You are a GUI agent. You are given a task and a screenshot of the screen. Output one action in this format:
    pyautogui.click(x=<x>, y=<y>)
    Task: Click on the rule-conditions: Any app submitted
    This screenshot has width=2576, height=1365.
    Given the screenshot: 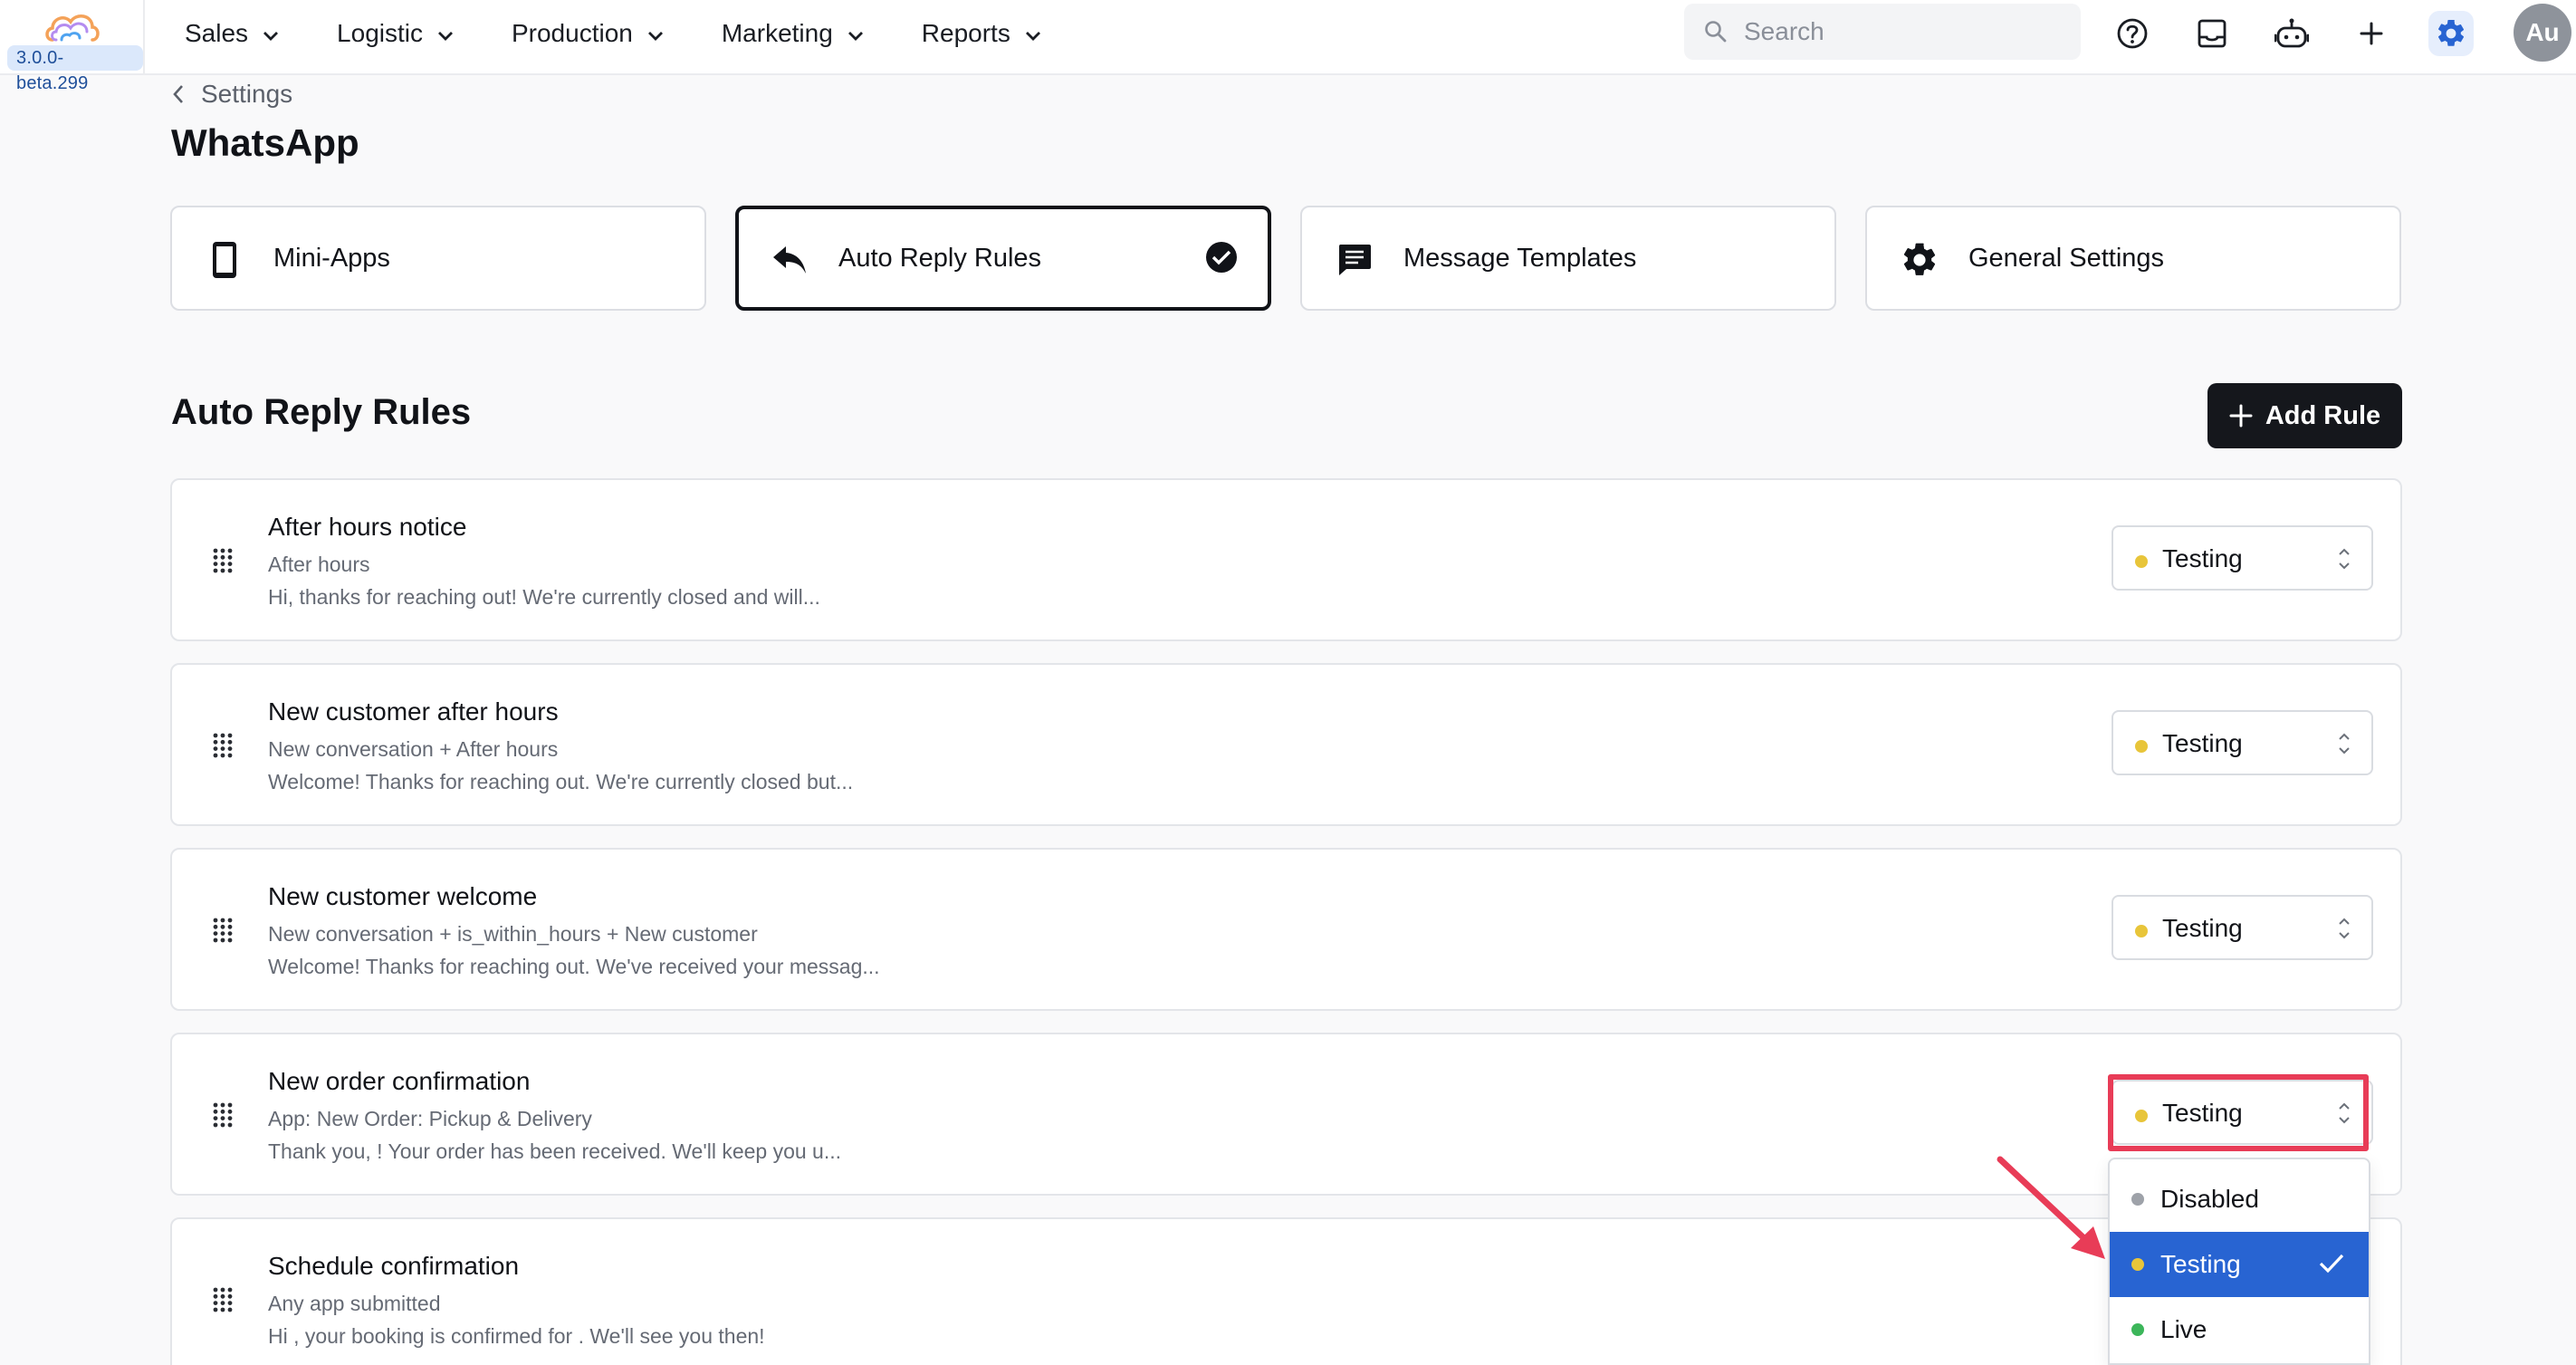 What is the action you would take?
    pyautogui.click(x=354, y=1304)
    